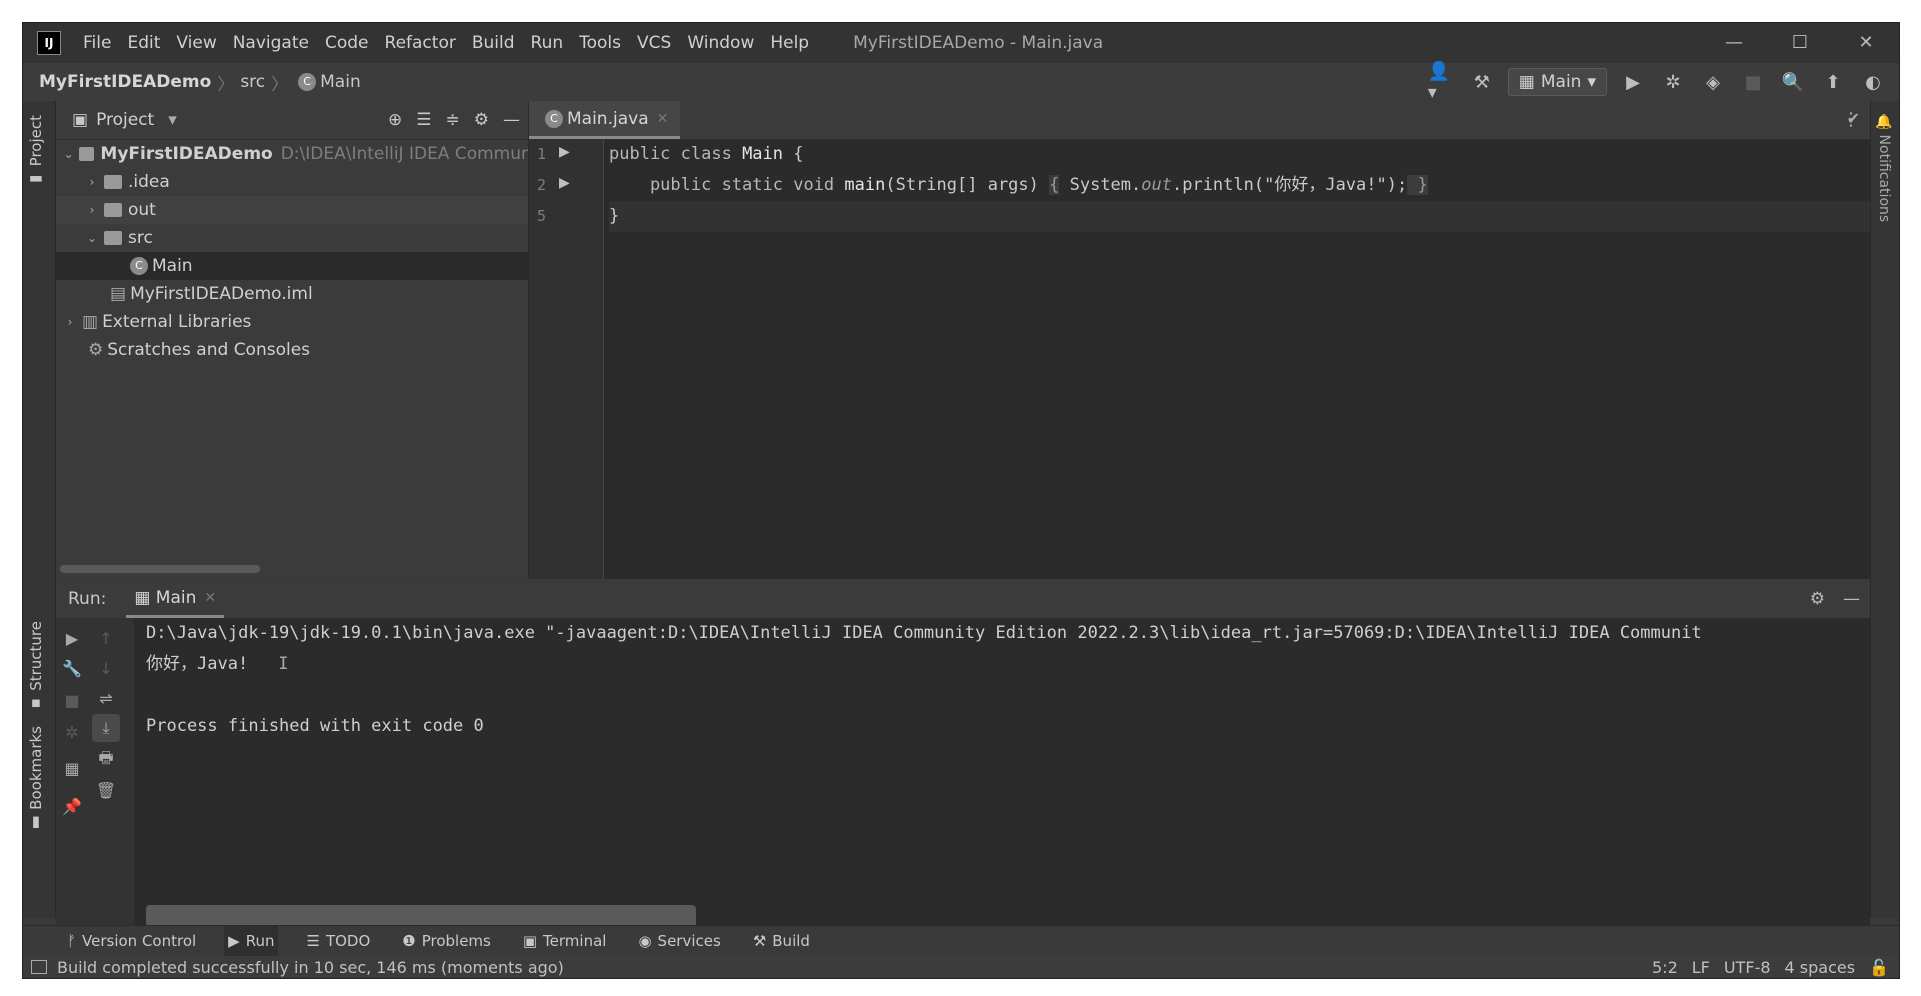 Image resolution: width=1921 pixels, height=996 pixels. What do you see at coordinates (654, 43) in the screenshot?
I see `menu-vcs: VCS` at bounding box center [654, 43].